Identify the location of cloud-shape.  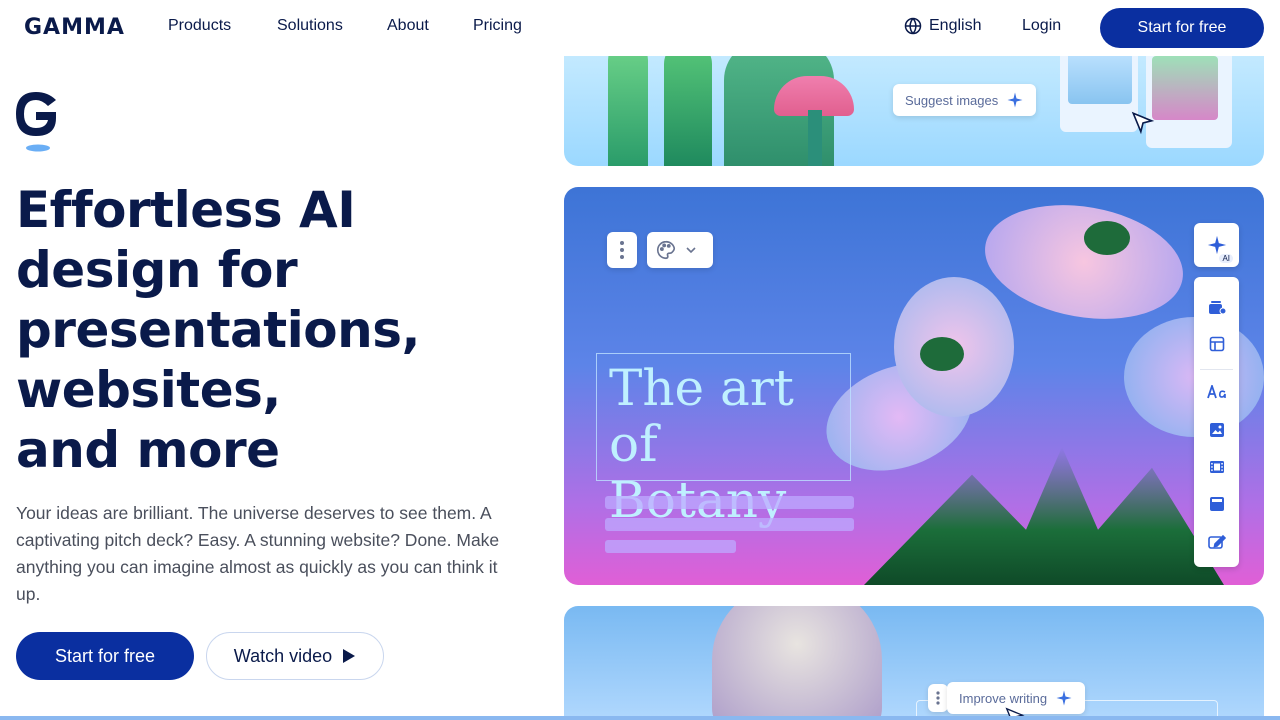
(797, 663).